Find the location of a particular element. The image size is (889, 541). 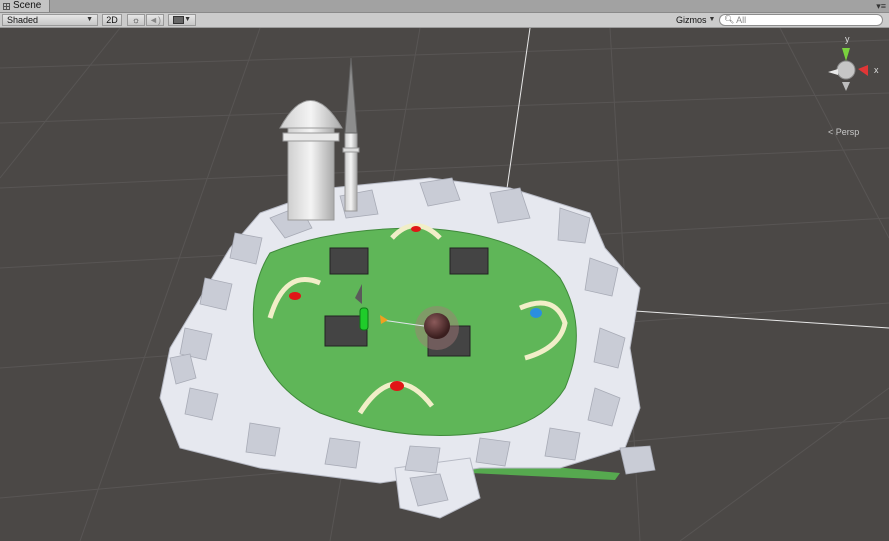

scene-grid-icon is located at coordinates (6, 6).